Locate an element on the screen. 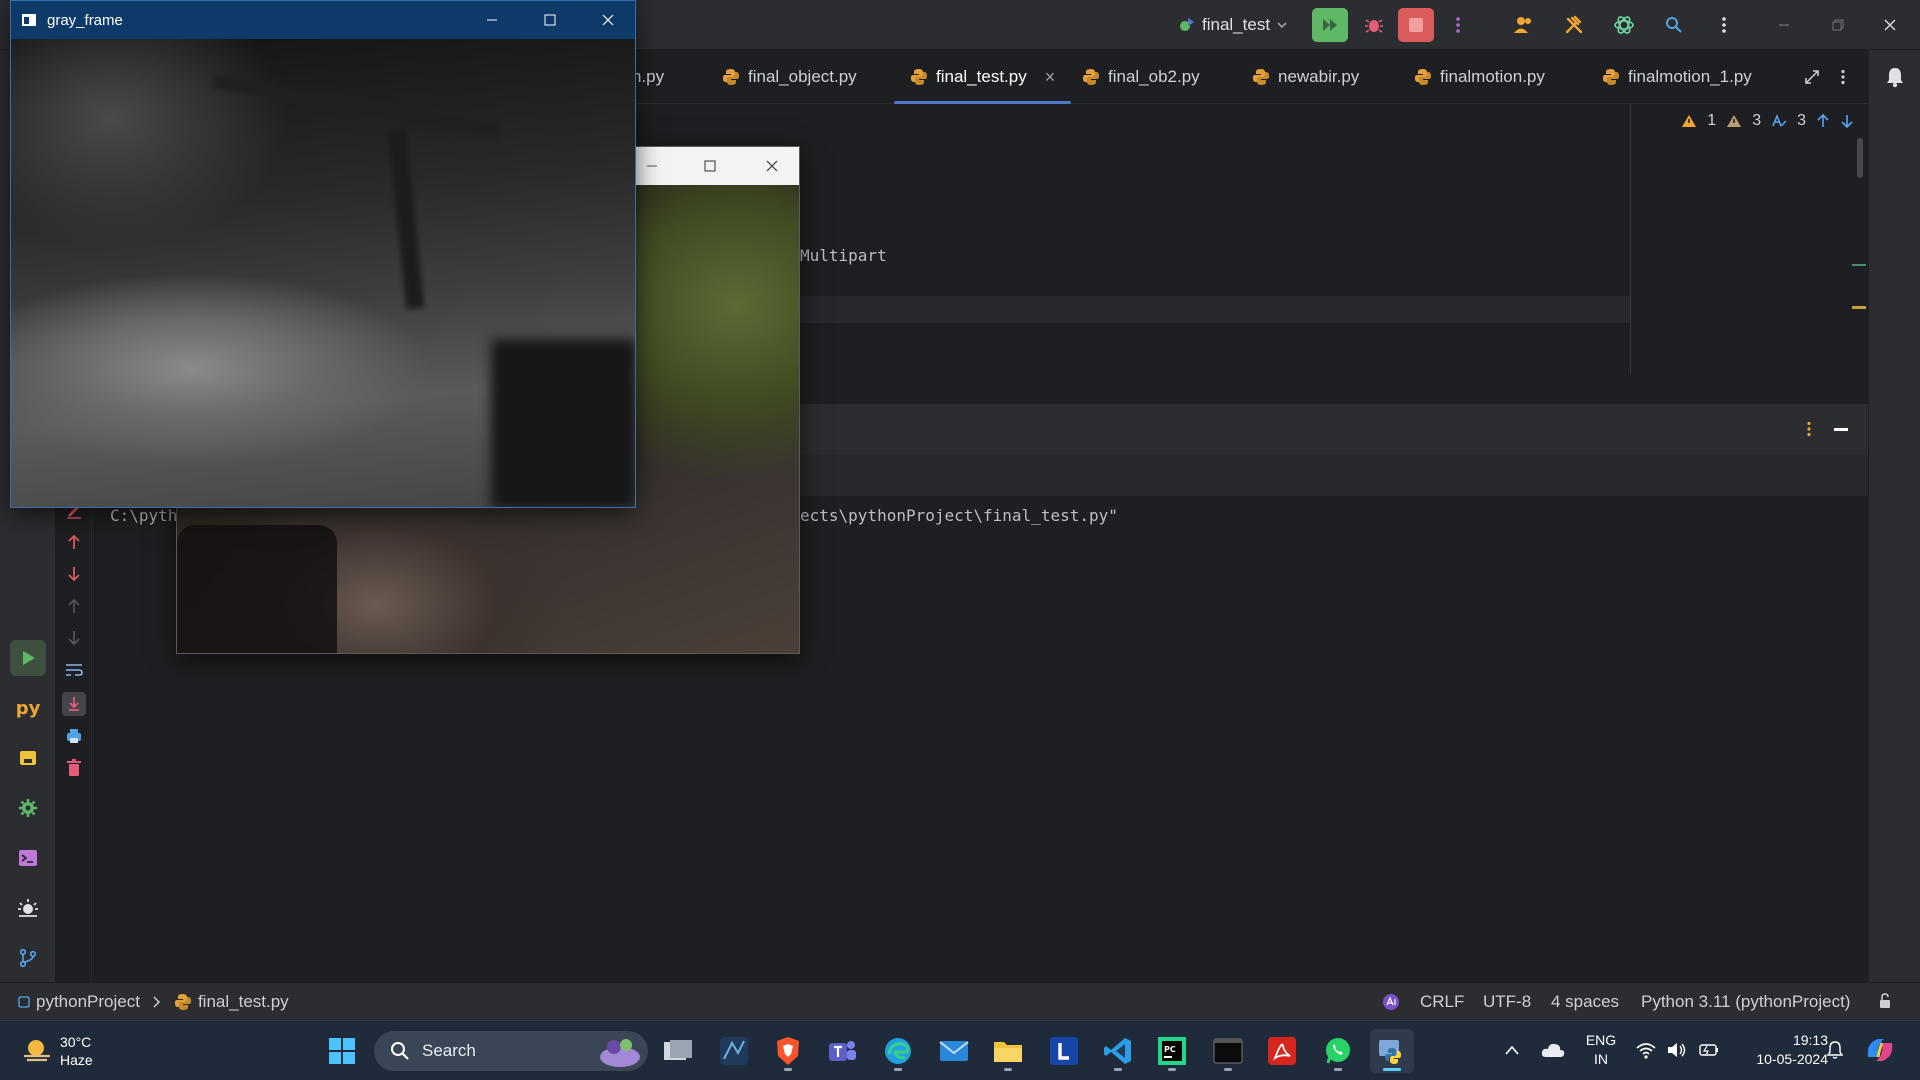 This screenshot has height=1080, width=1920. services-button is located at coordinates (28, 808).